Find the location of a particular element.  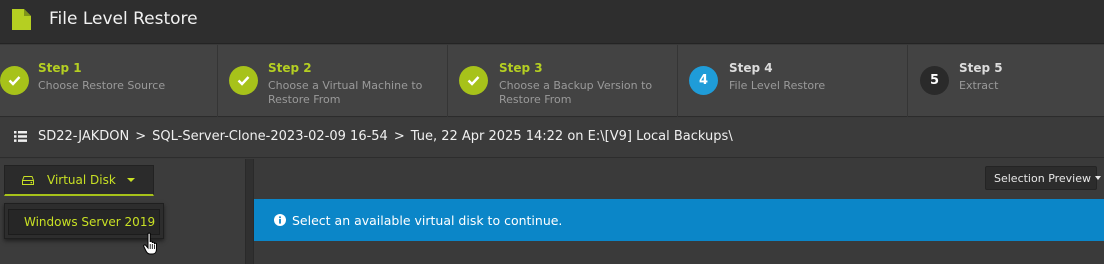

step-description: Choose Restore Source is located at coordinates (102, 85).